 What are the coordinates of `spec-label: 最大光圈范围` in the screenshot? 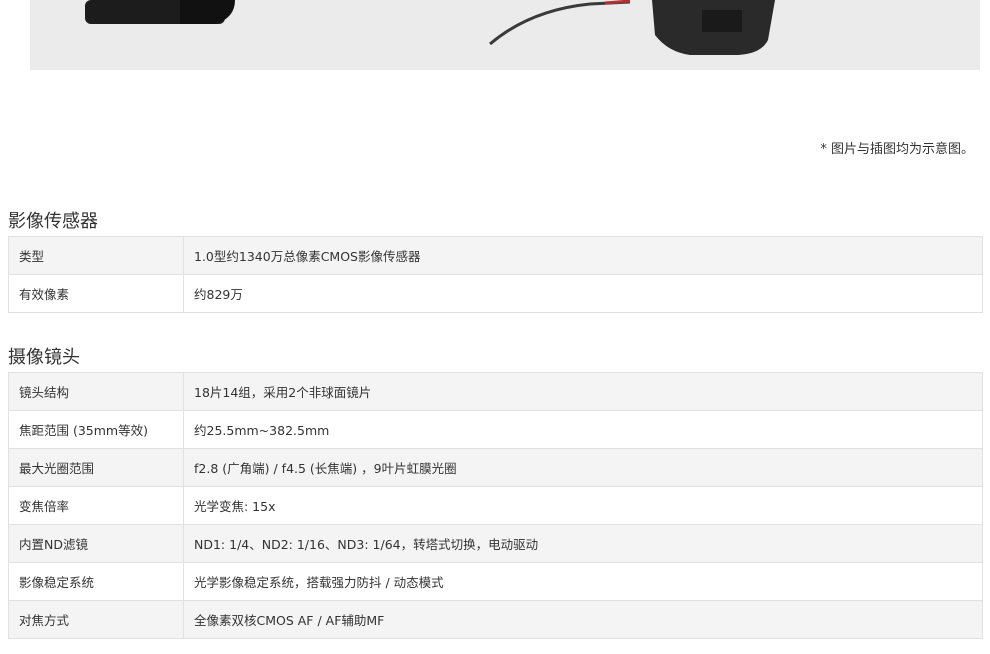 It's located at (96, 467).